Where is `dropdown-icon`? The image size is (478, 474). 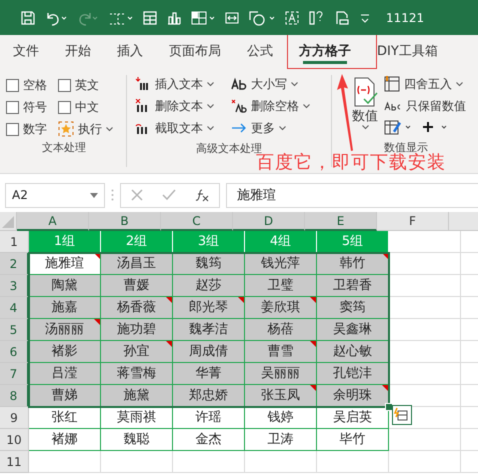 dropdown-icon is located at coordinates (94, 195).